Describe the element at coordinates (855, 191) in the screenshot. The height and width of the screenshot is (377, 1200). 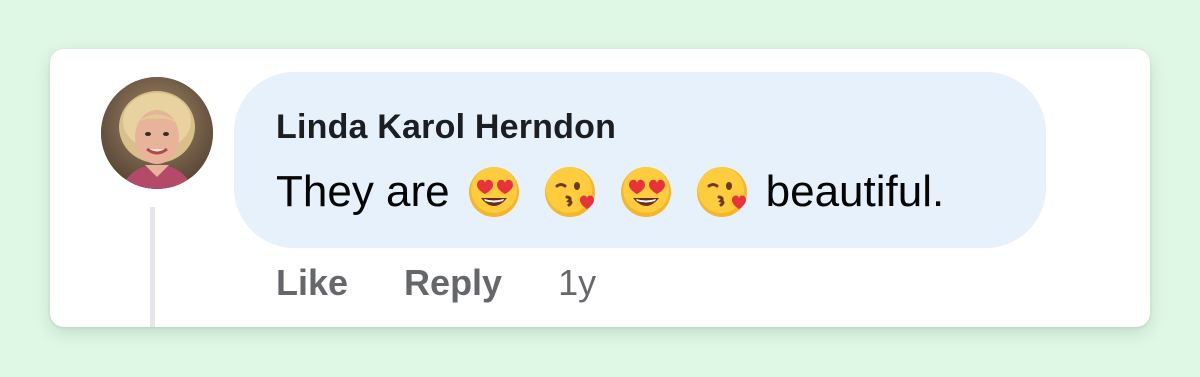
I see `comment-text-after: beautiful.` at that location.